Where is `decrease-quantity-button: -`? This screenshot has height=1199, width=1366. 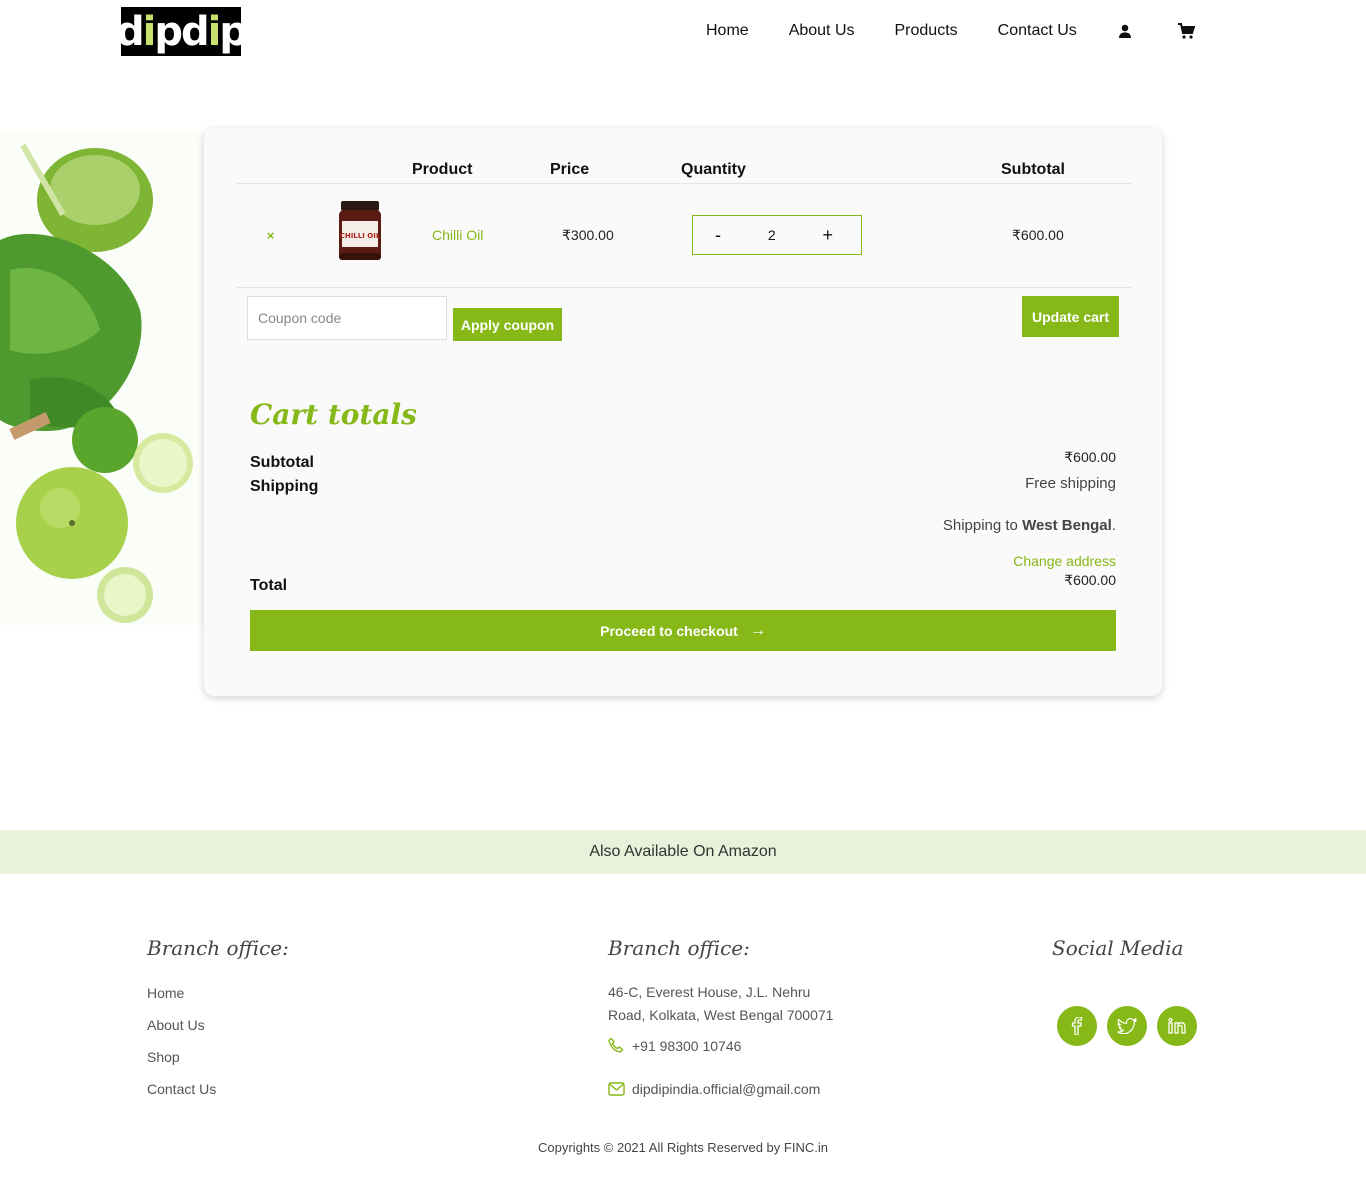 decrease-quantity-button: - is located at coordinates (718, 235).